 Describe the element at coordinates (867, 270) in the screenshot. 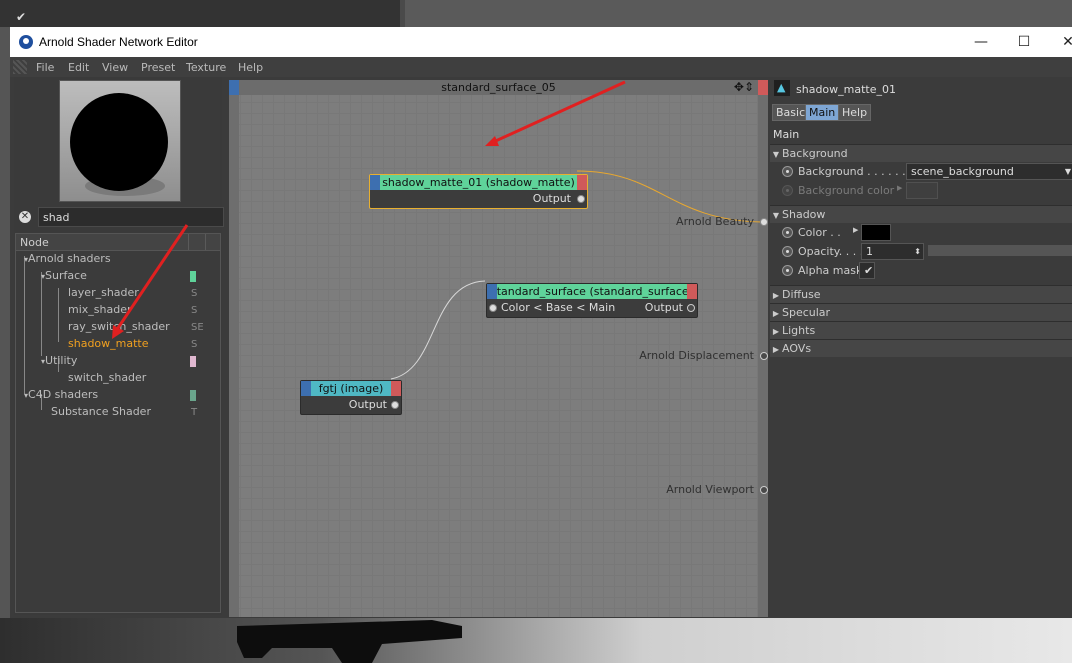

I see `alpha-mask-checkbox: ✔` at that location.